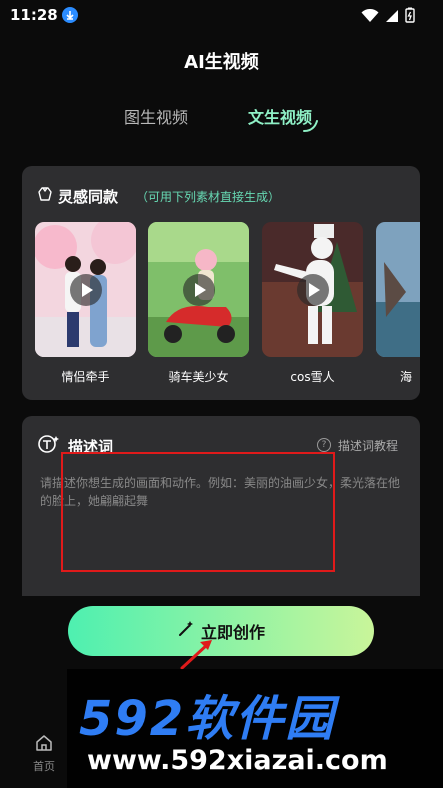 The image size is (443, 788). I want to click on template-card-couple, so click(85, 289).